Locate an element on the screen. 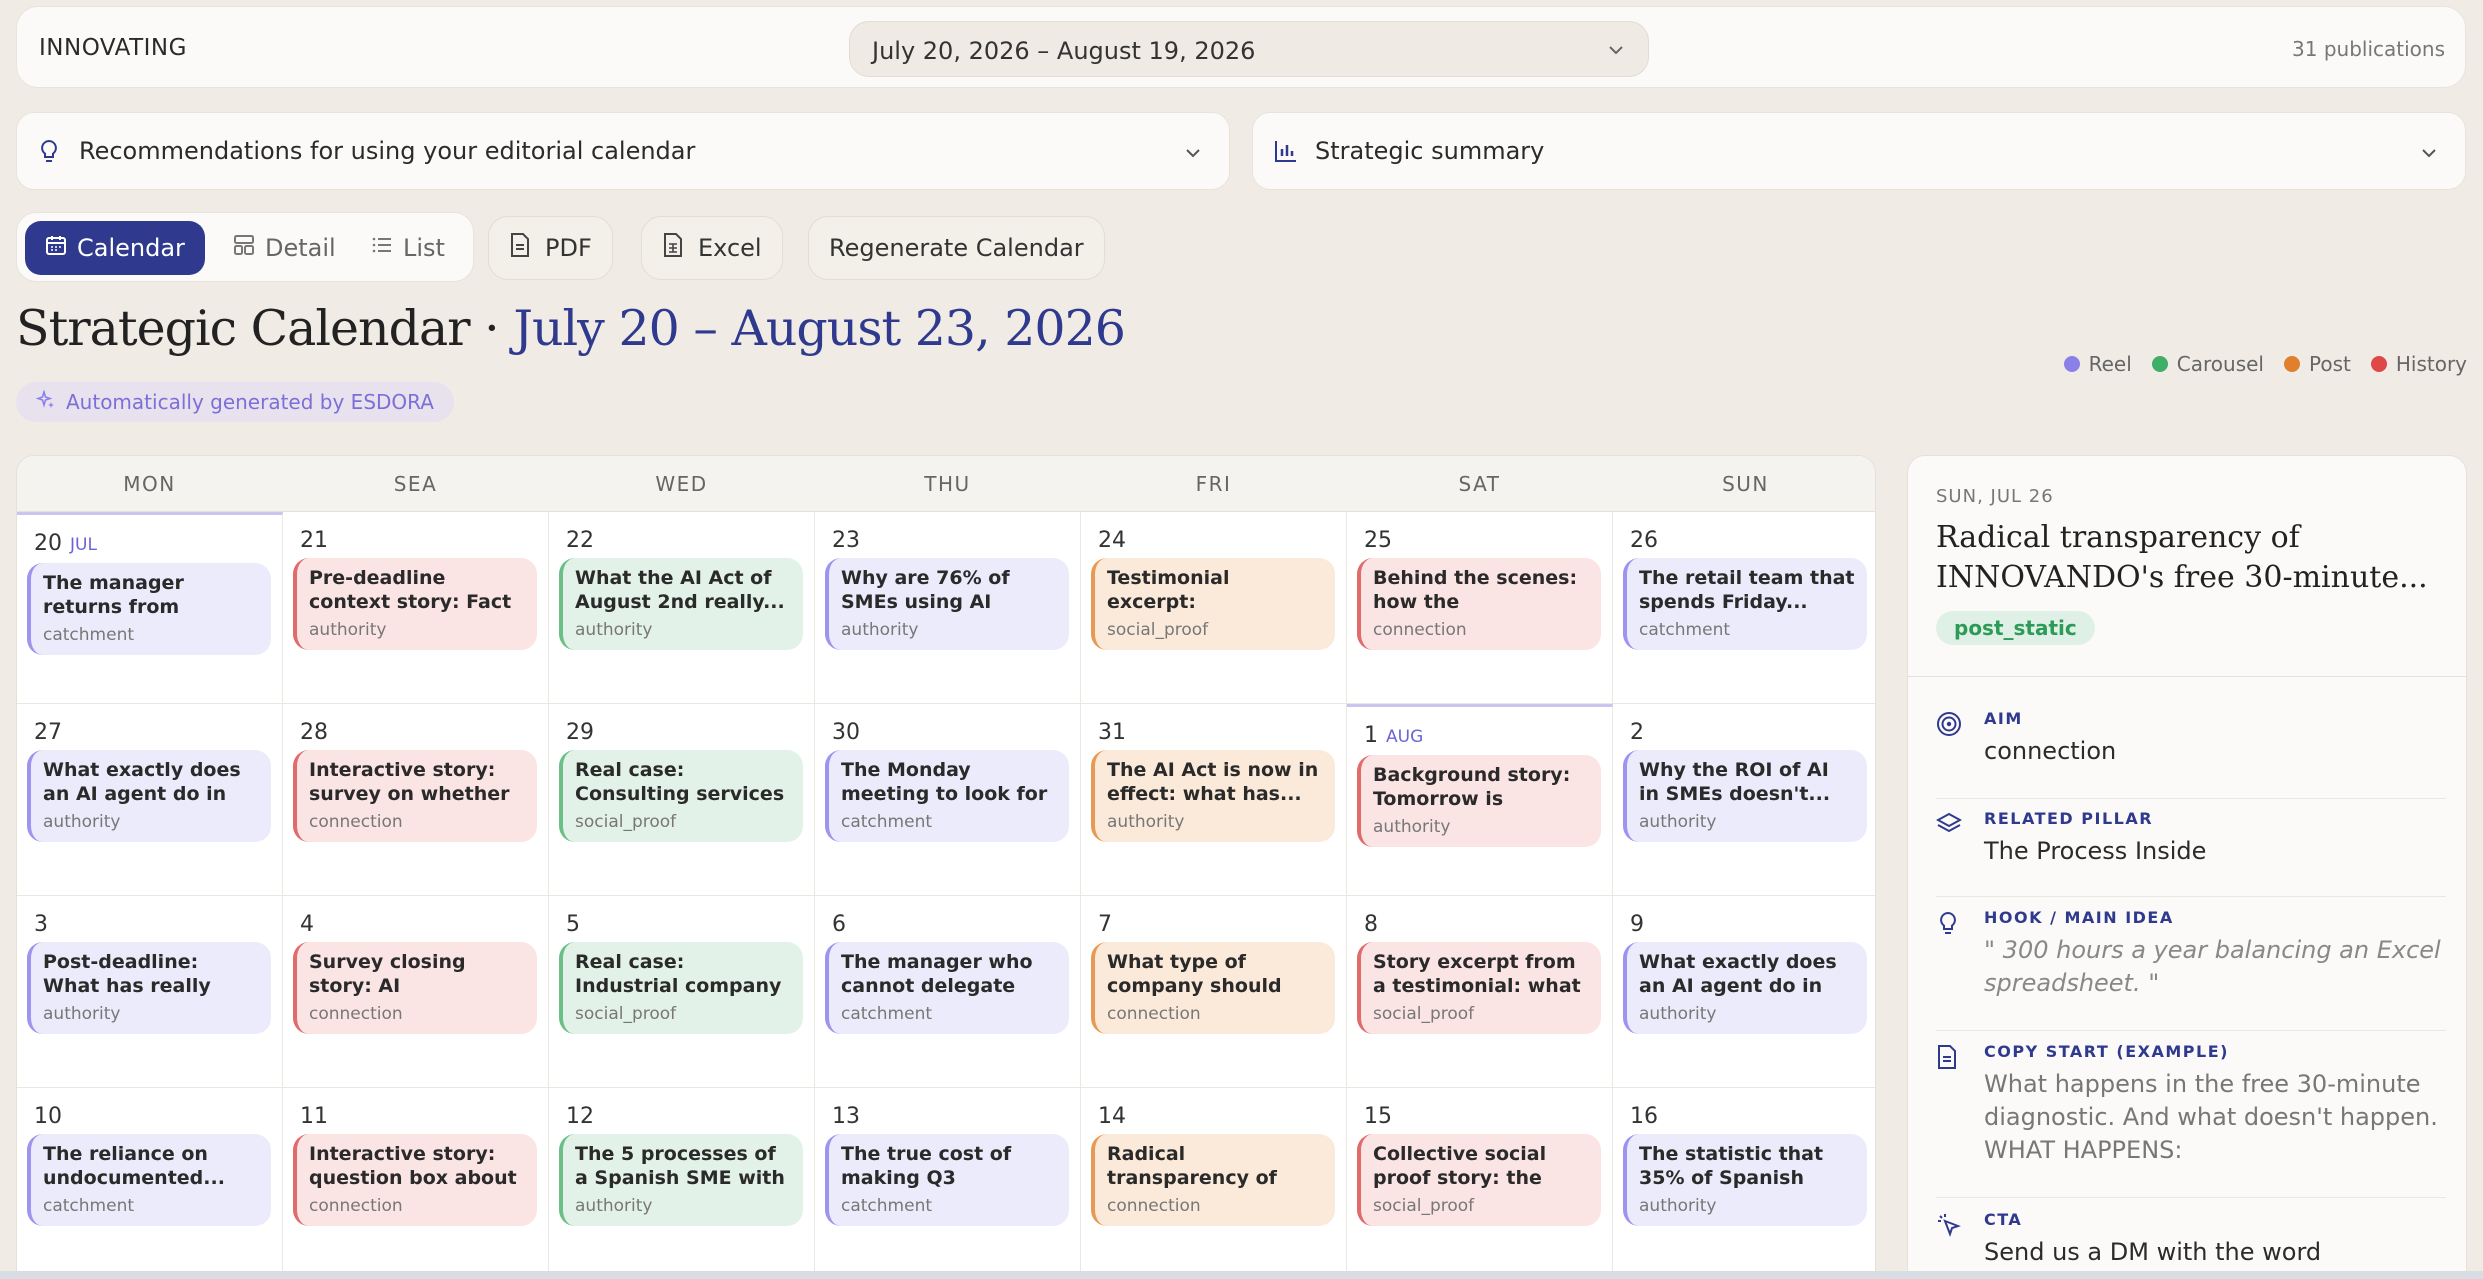 The width and height of the screenshot is (2483, 1279). strategic-summary-label: Strategic summary is located at coordinates (1430, 151).